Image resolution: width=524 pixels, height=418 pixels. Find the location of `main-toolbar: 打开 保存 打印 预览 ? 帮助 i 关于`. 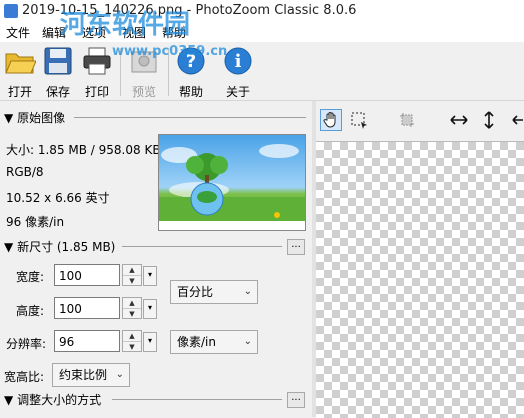

main-toolbar: 打开 保存 打印 预览 ? 帮助 i 关于 is located at coordinates (262, 71).